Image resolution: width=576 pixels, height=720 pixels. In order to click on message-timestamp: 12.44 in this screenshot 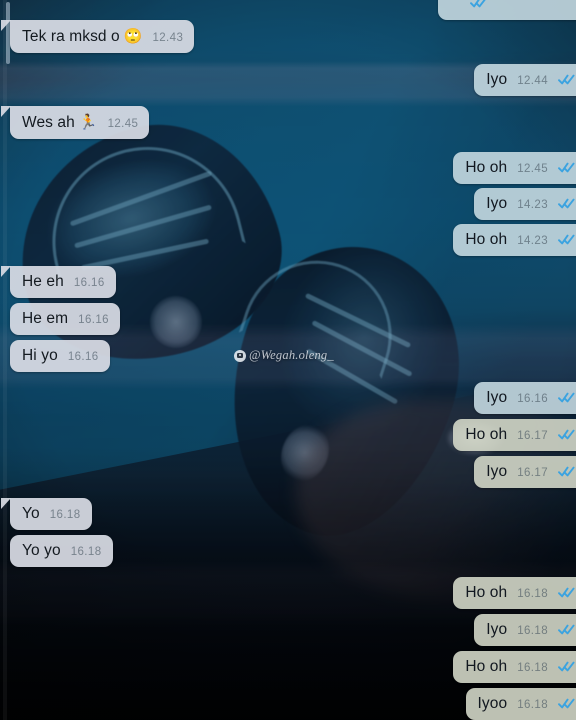, I will do `click(532, 81)`.